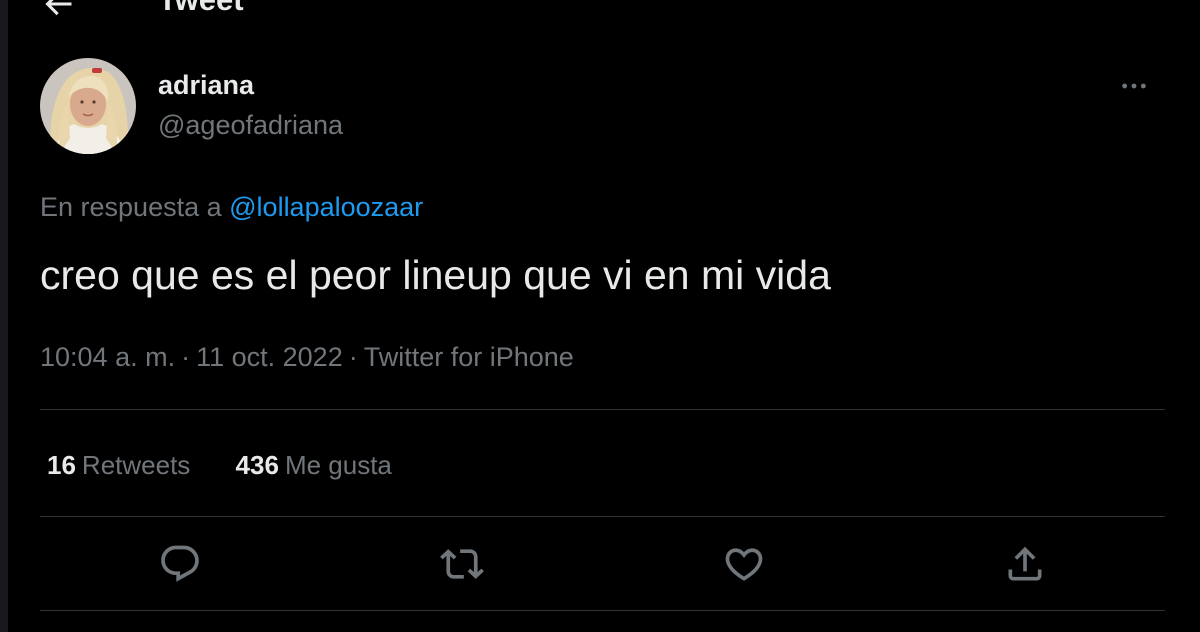 Image resolution: width=1200 pixels, height=632 pixels. Describe the element at coordinates (131, 207) in the screenshot. I see `reply-prefix: En respuesta a` at that location.